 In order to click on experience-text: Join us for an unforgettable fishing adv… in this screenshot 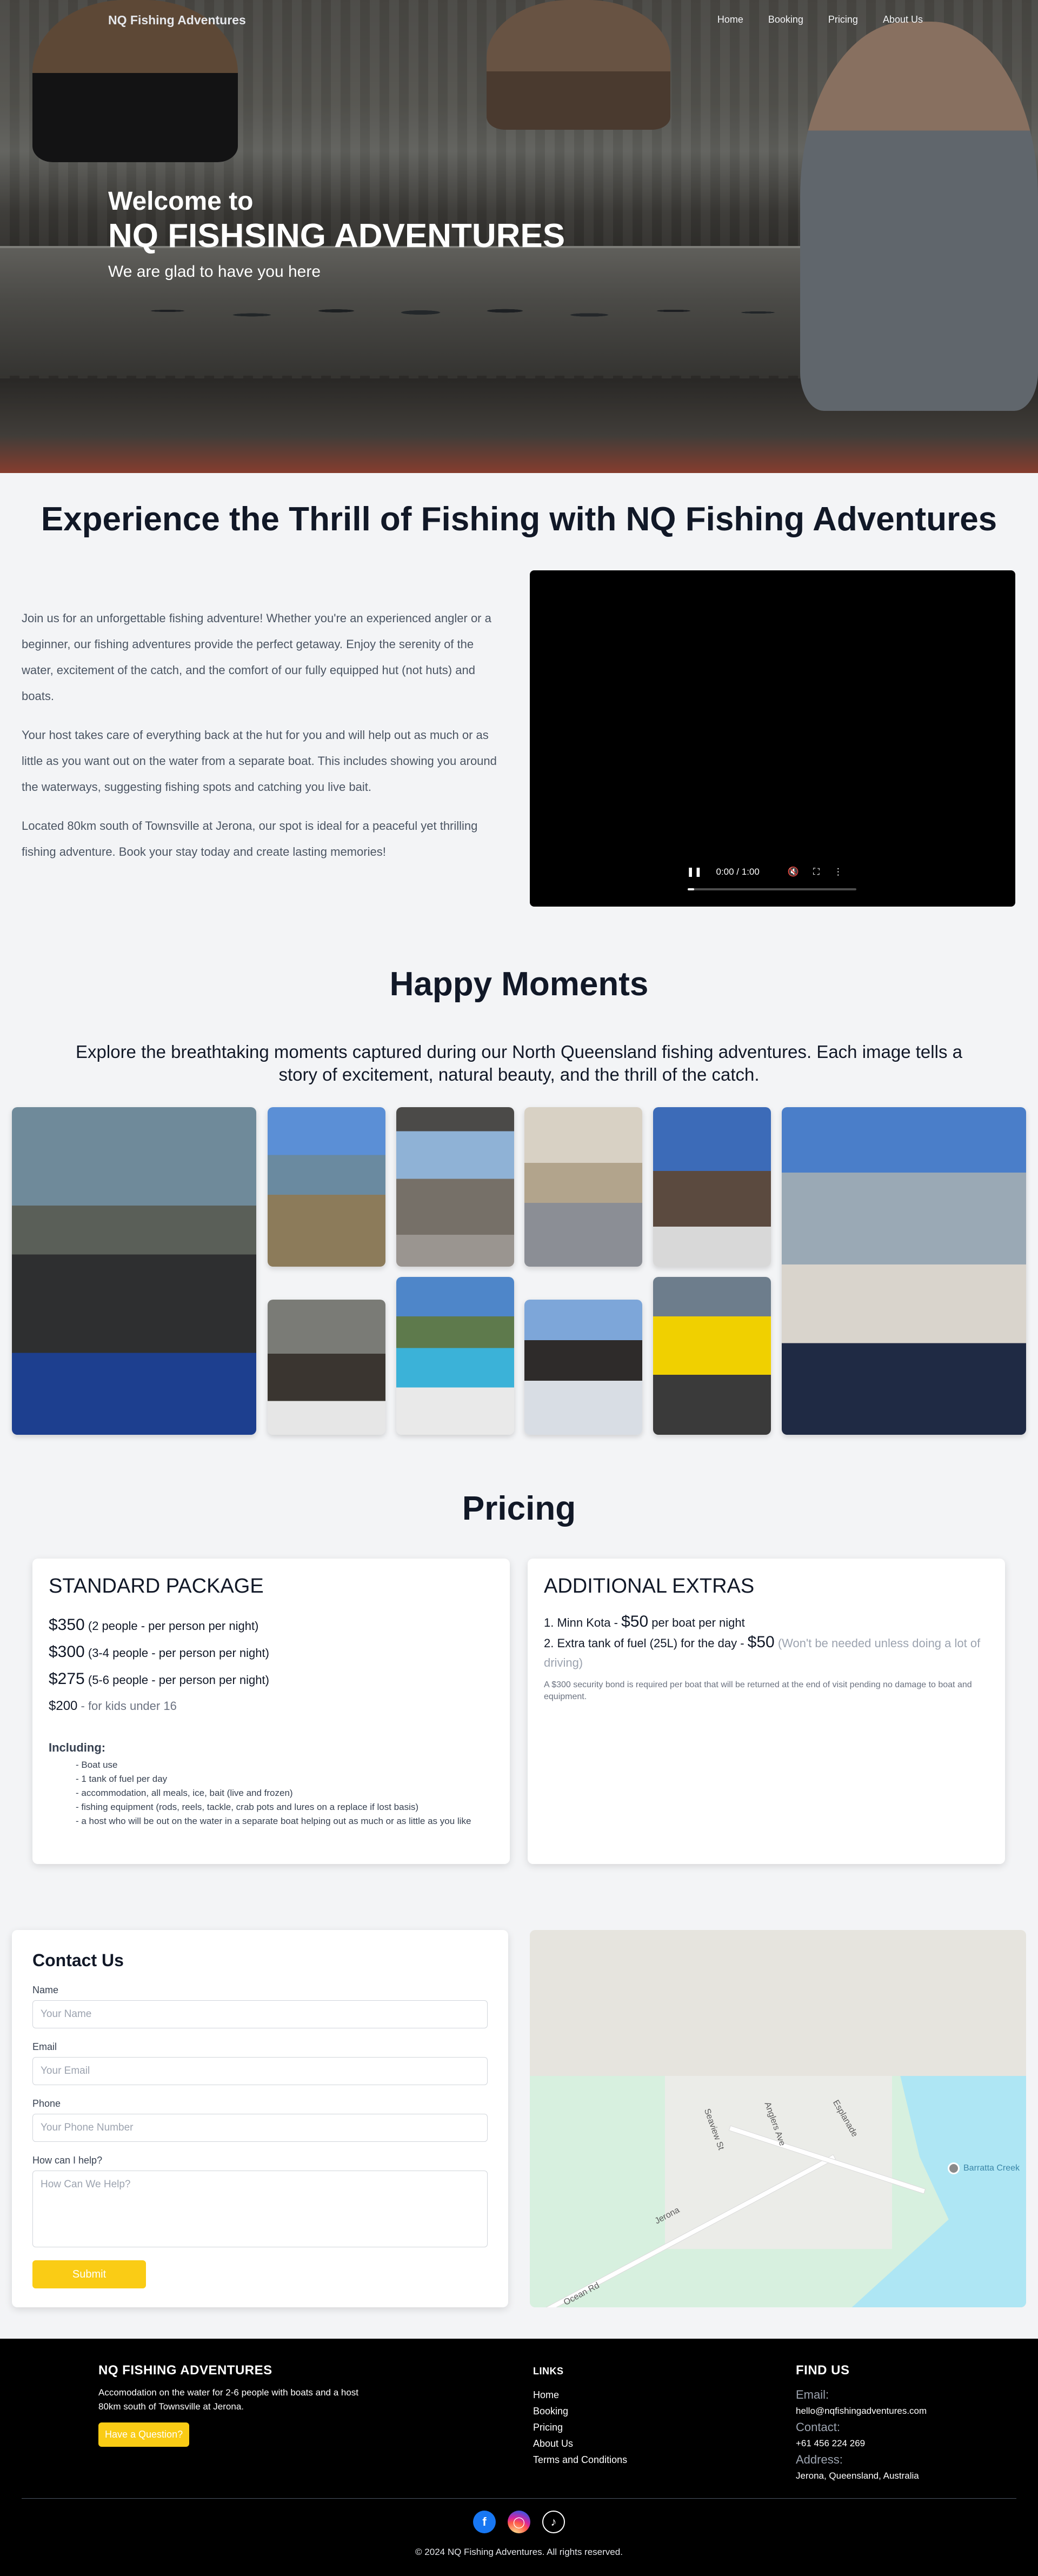, I will do `click(265, 741)`.